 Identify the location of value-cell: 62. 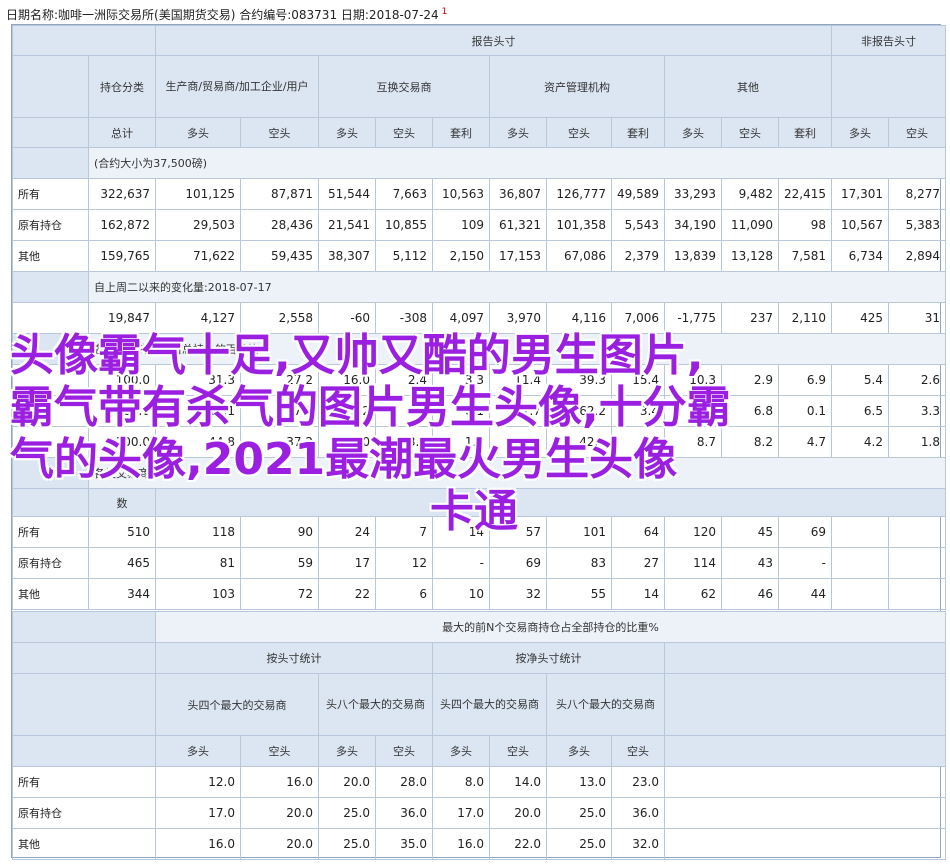
(693, 594).